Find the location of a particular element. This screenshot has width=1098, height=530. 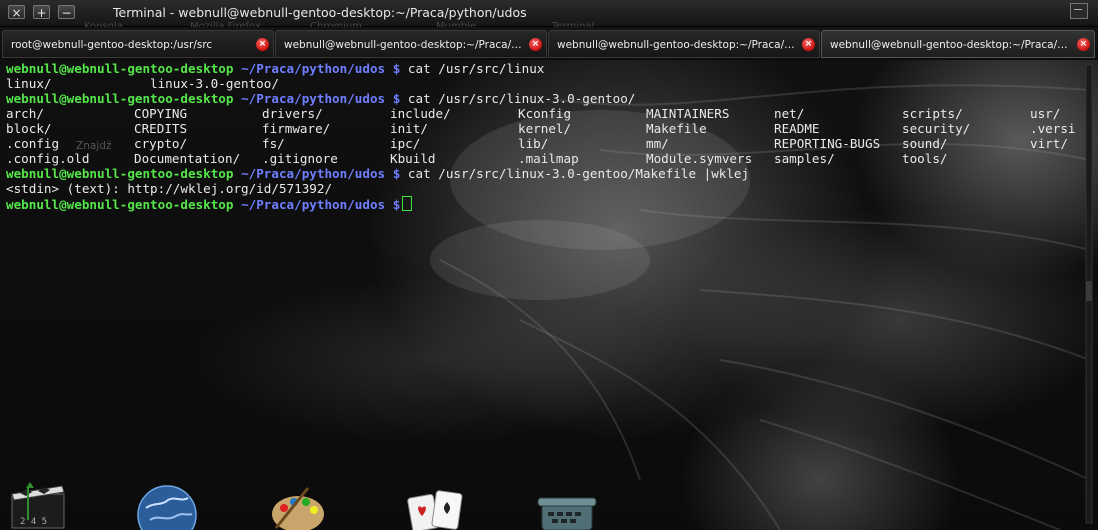

listing-entry: arch/ is located at coordinates (25, 113).